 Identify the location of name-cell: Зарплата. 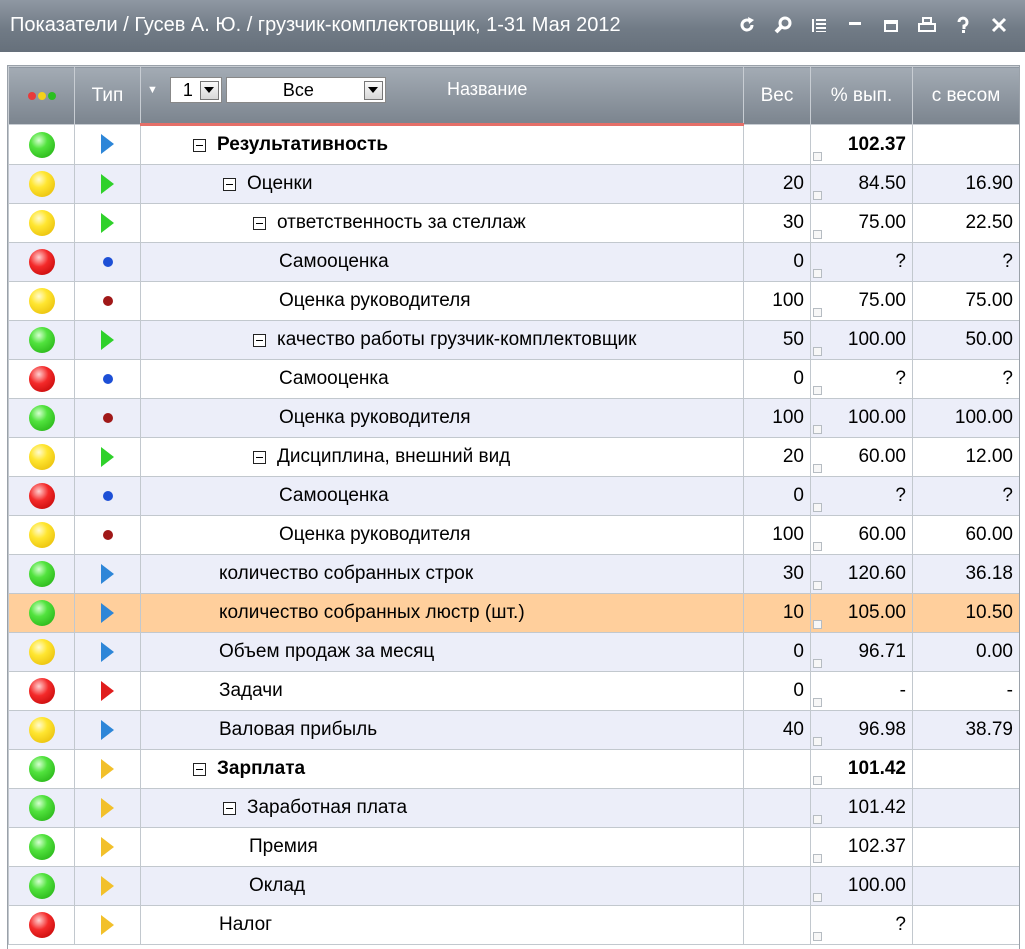
(442, 769).